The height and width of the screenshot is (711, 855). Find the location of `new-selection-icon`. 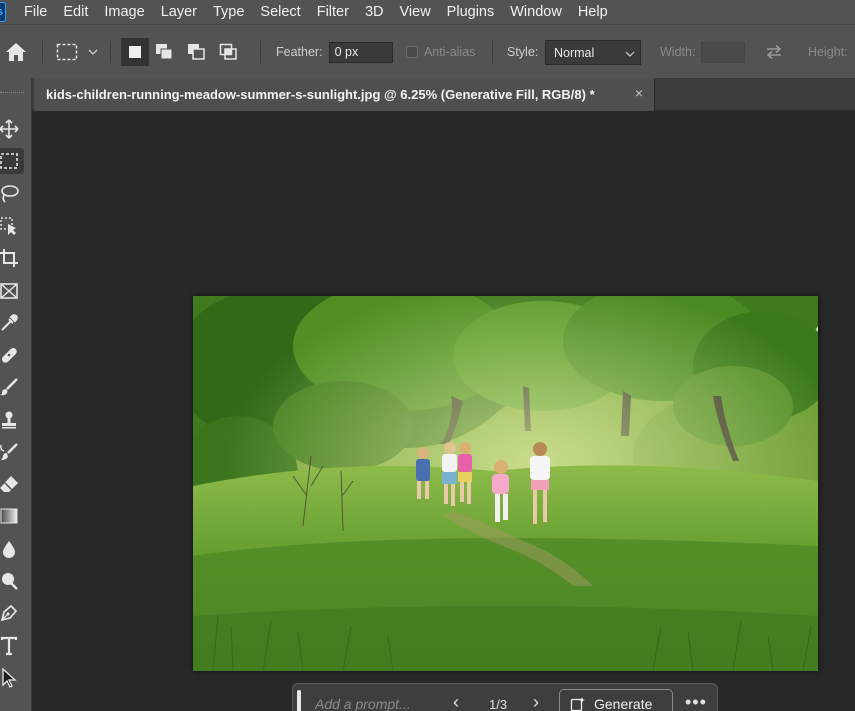

new-selection-icon is located at coordinates (135, 52).